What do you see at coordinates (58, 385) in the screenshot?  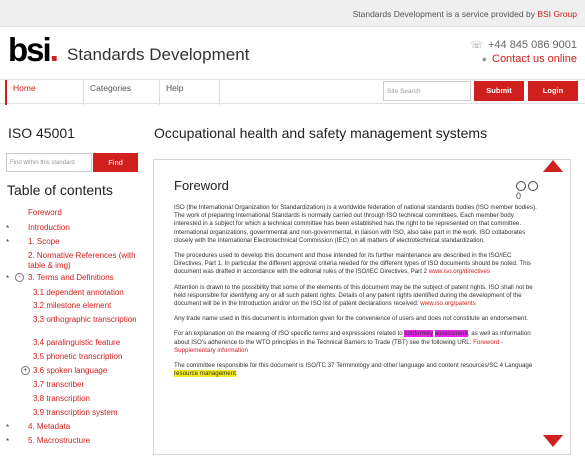 I see `toc-item-3-7: 3.7 transcriber` at bounding box center [58, 385].